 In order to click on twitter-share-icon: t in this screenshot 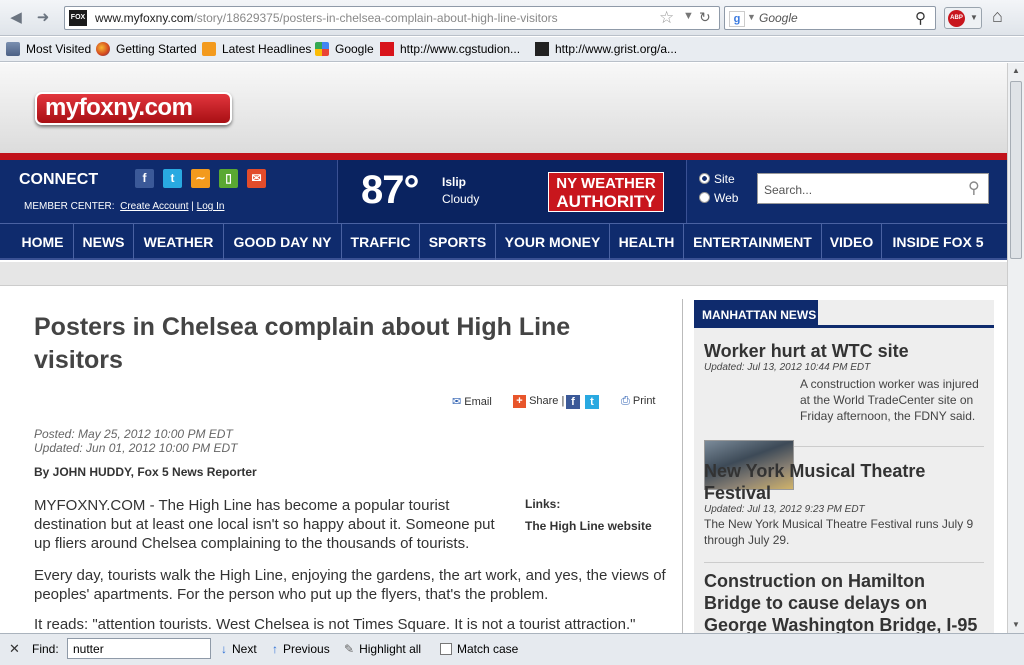, I will do `click(592, 402)`.